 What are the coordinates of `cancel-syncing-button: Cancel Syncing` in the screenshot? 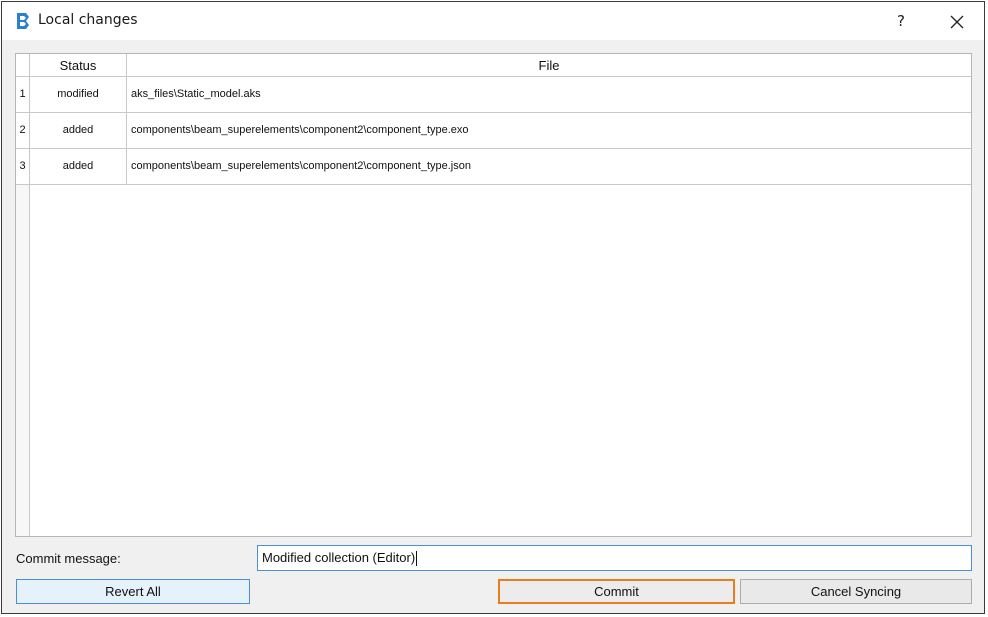 It's located at (856, 591).